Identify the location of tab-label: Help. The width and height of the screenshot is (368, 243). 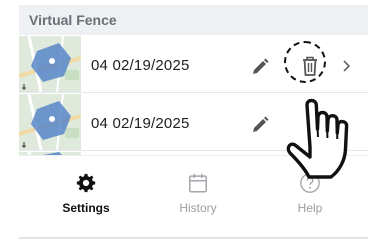
(310, 208).